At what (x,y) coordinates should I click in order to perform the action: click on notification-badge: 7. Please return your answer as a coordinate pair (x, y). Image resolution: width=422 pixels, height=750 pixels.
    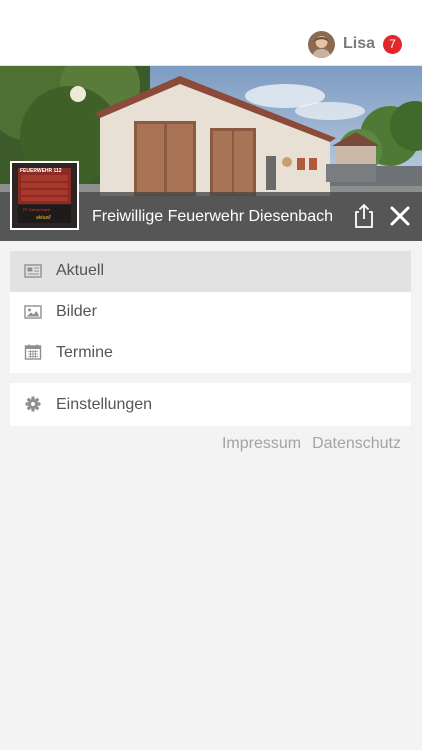
    Looking at the image, I should click on (392, 44).